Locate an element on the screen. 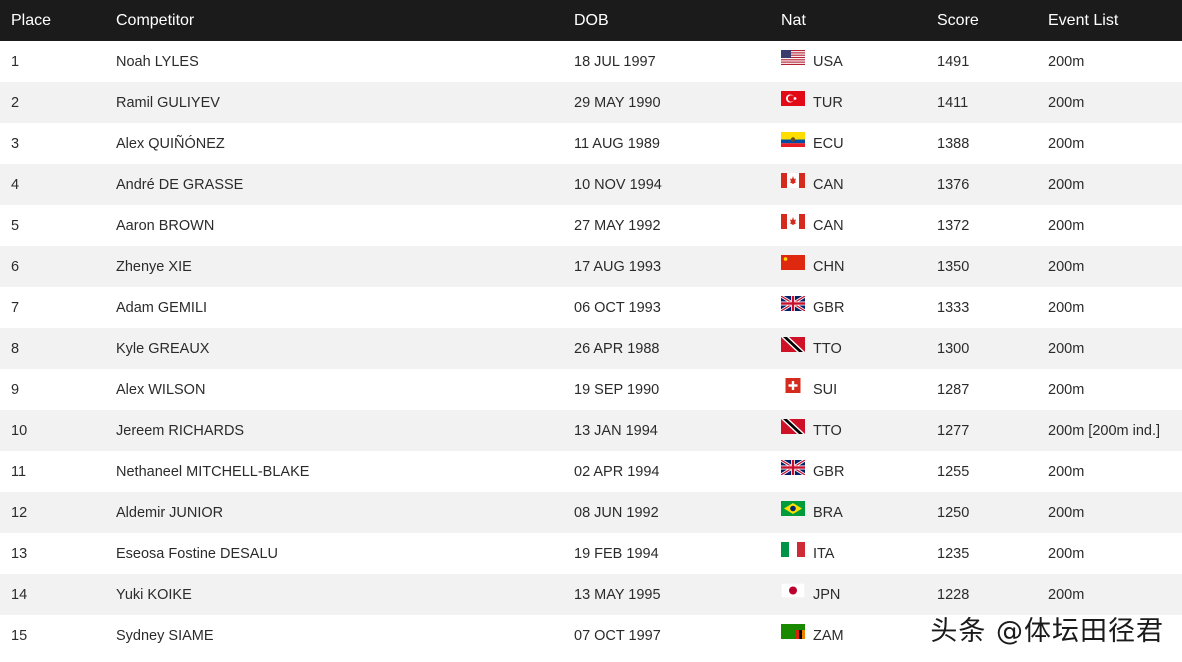 The width and height of the screenshot is (1182, 662). place-cell: 13 is located at coordinates (19, 553).